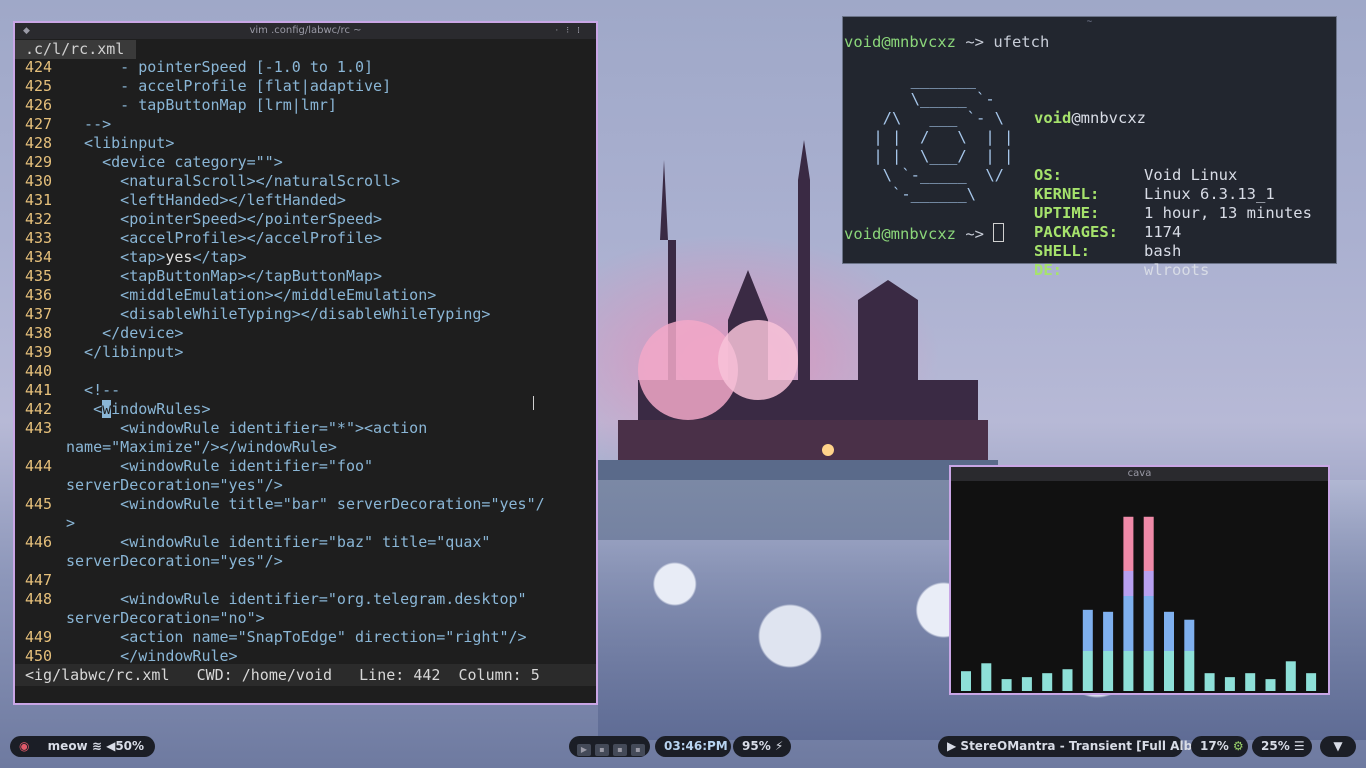 Image resolution: width=1366 pixels, height=768 pixels. Describe the element at coordinates (1021, 42) in the screenshot. I see `prompt-command: ufetch` at that location.